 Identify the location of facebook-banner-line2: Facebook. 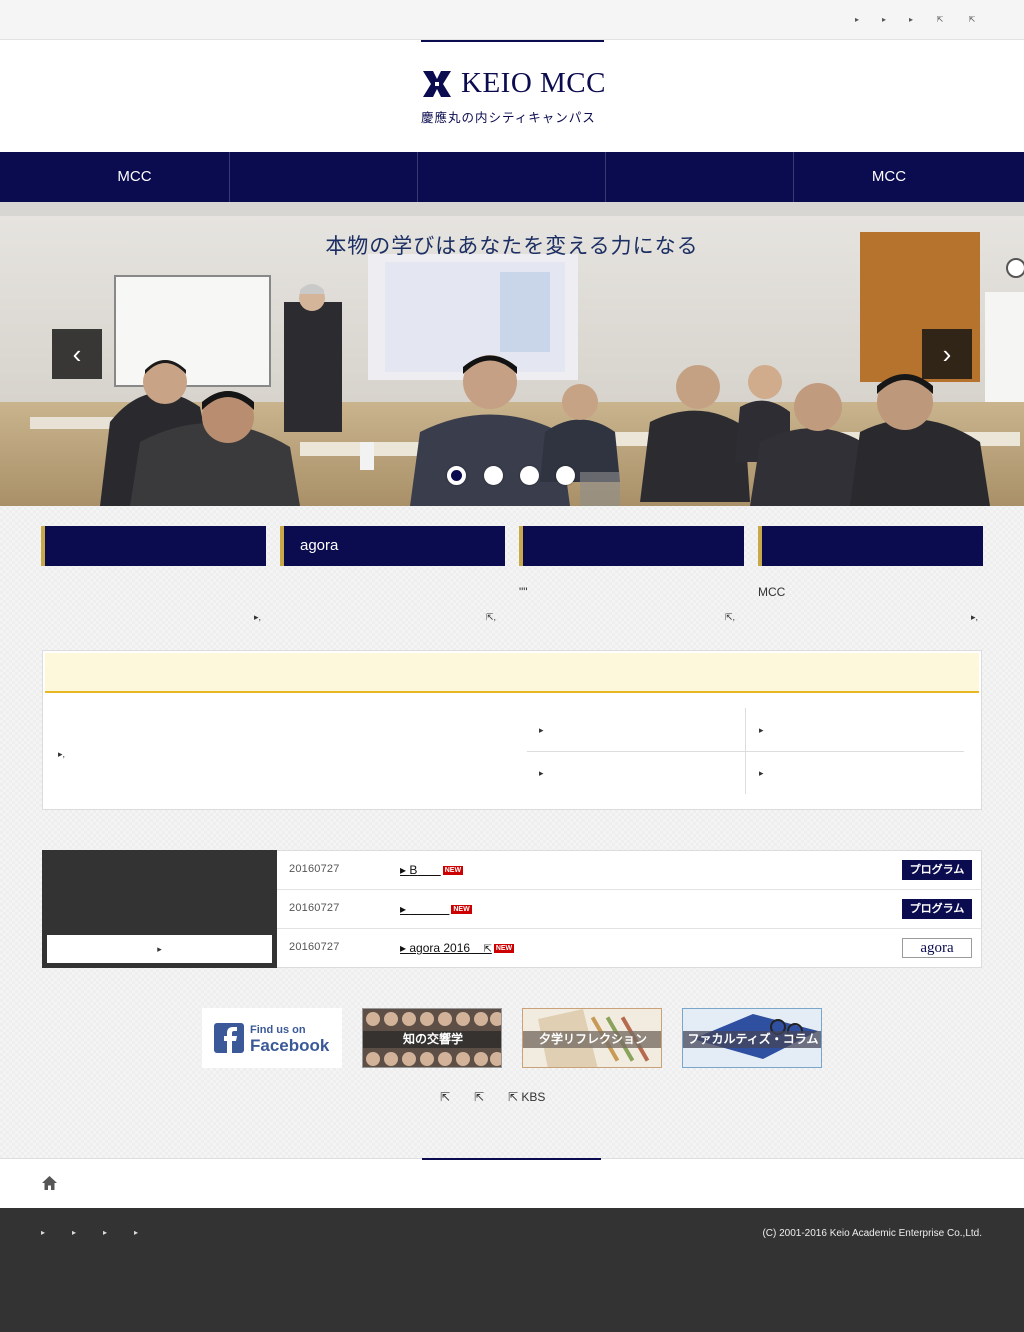
(290, 1045).